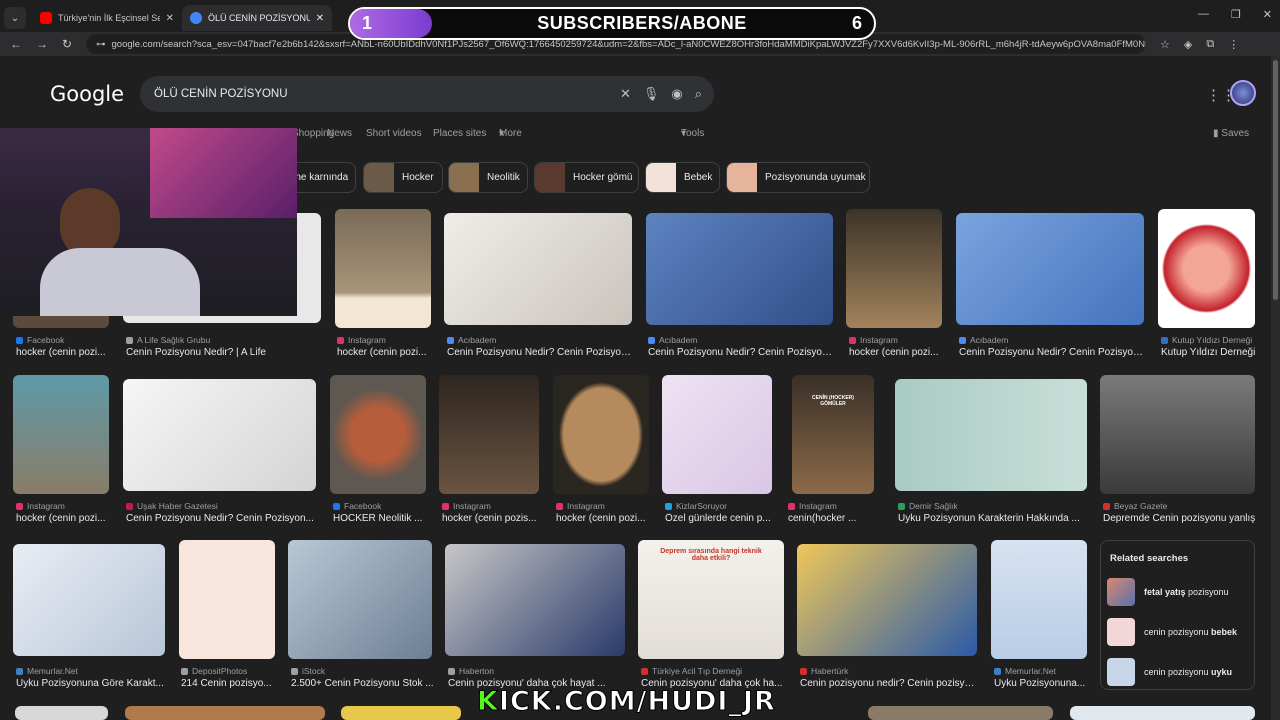  Describe the element at coordinates (1275, 180) in the screenshot. I see `scrollbar-thumb` at that location.